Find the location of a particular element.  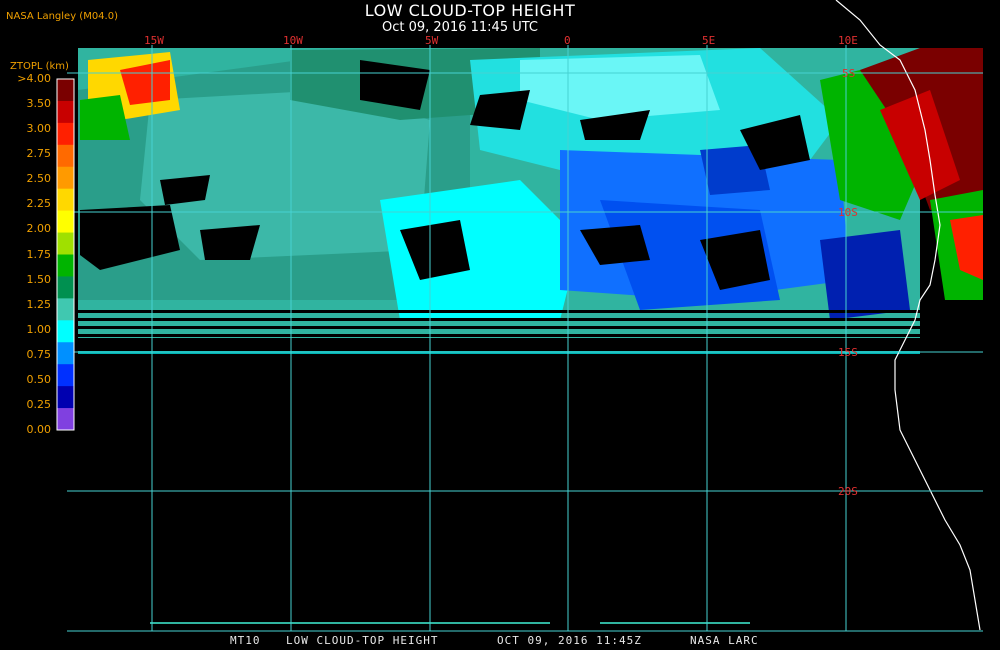

footer-datetime: OCT 09, 2016 11:45Z is located at coordinates (569, 640).